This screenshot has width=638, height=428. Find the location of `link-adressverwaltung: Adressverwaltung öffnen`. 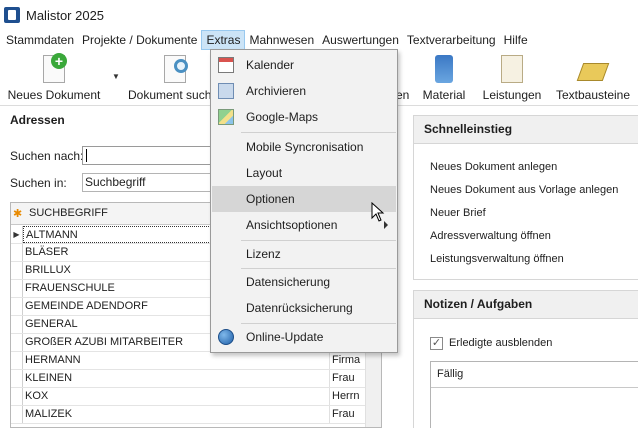

link-adressverwaltung: Adressverwaltung öffnen is located at coordinates (490, 236).